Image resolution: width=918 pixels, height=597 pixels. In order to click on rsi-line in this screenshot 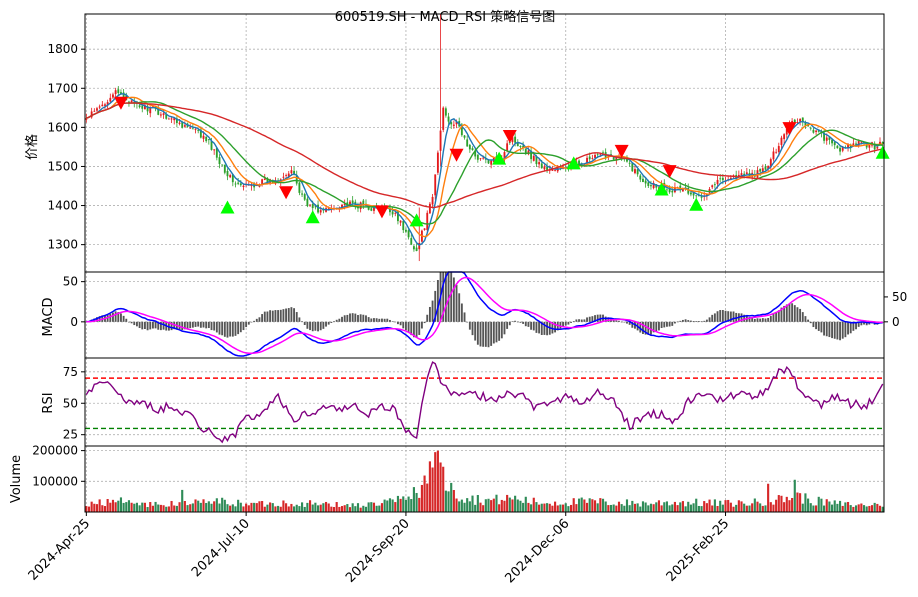, I will do `click(484, 402)`.